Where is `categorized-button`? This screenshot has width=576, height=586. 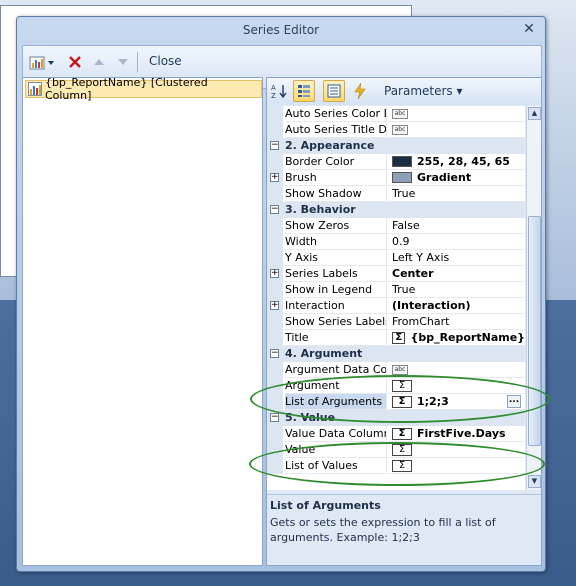
categorized-button is located at coordinates (304, 91).